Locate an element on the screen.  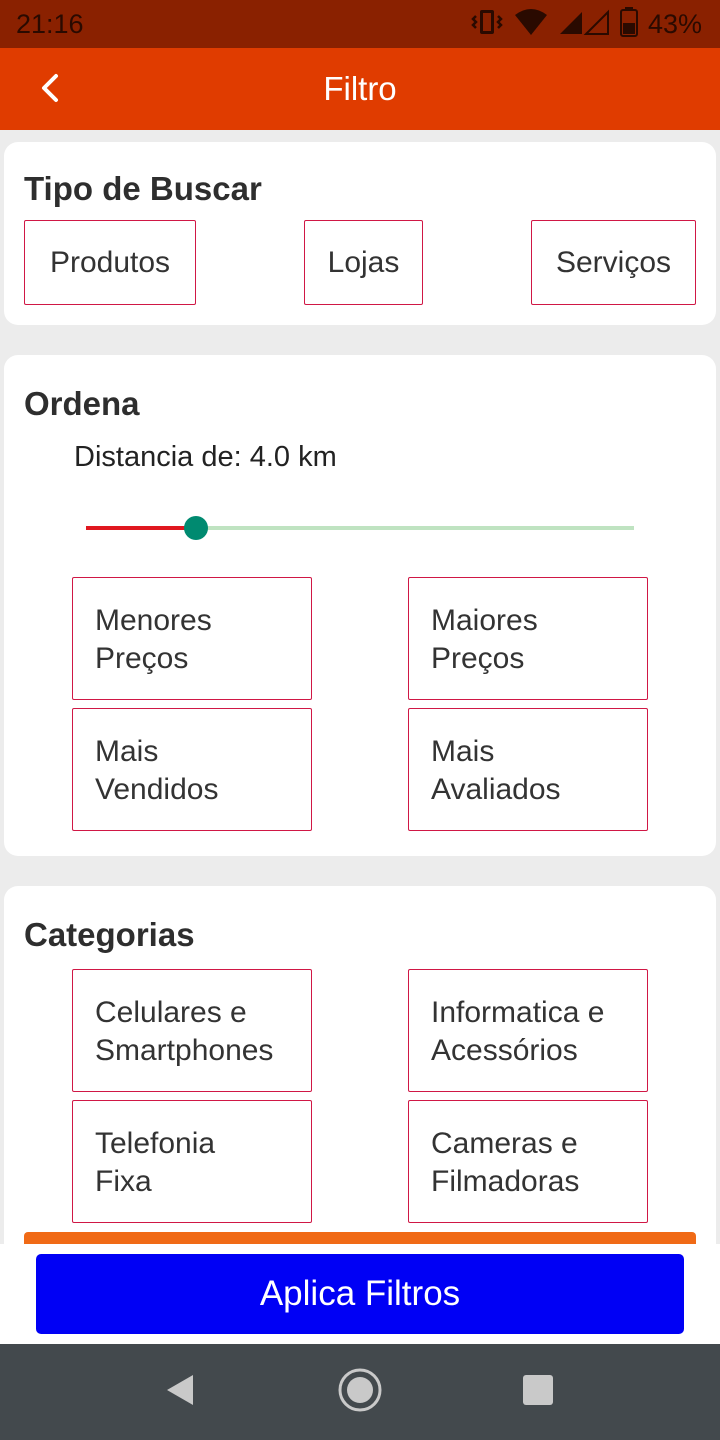
sort-top-rated-button: Mais Avaliados is located at coordinates (528, 769).